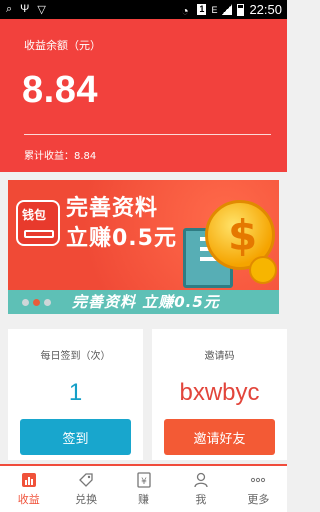 This screenshot has width=320, height=512. Describe the element at coordinates (39, 234) in the screenshot. I see `key-icon` at that location.